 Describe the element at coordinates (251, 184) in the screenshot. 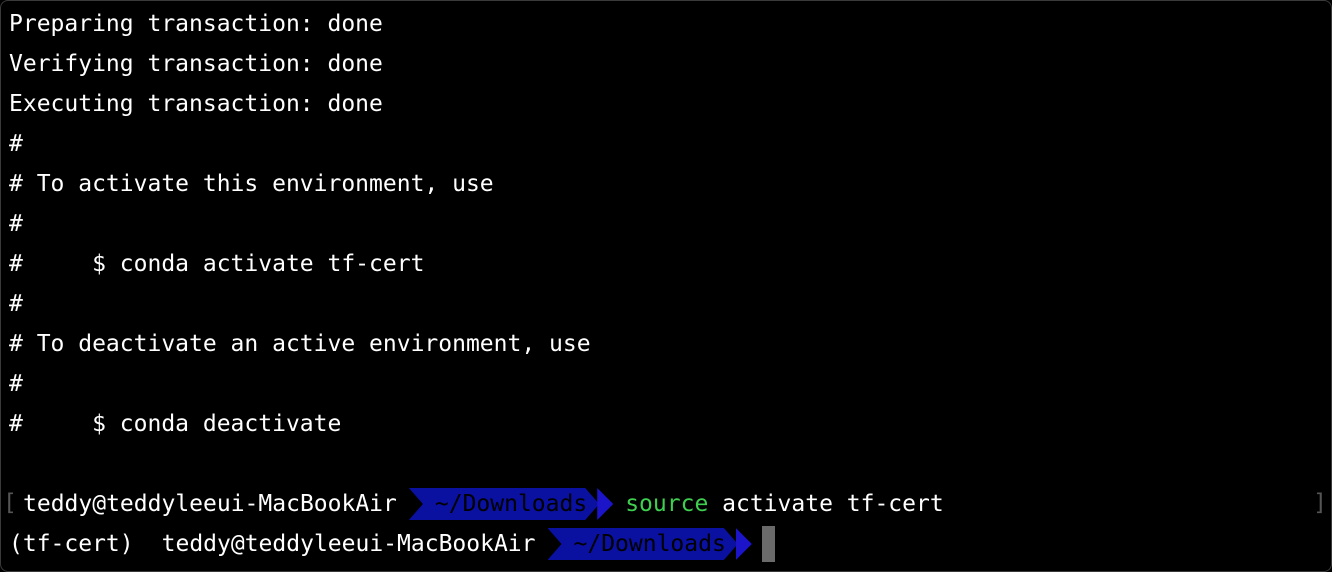

I see `output-line: # To activate this environment, use` at that location.